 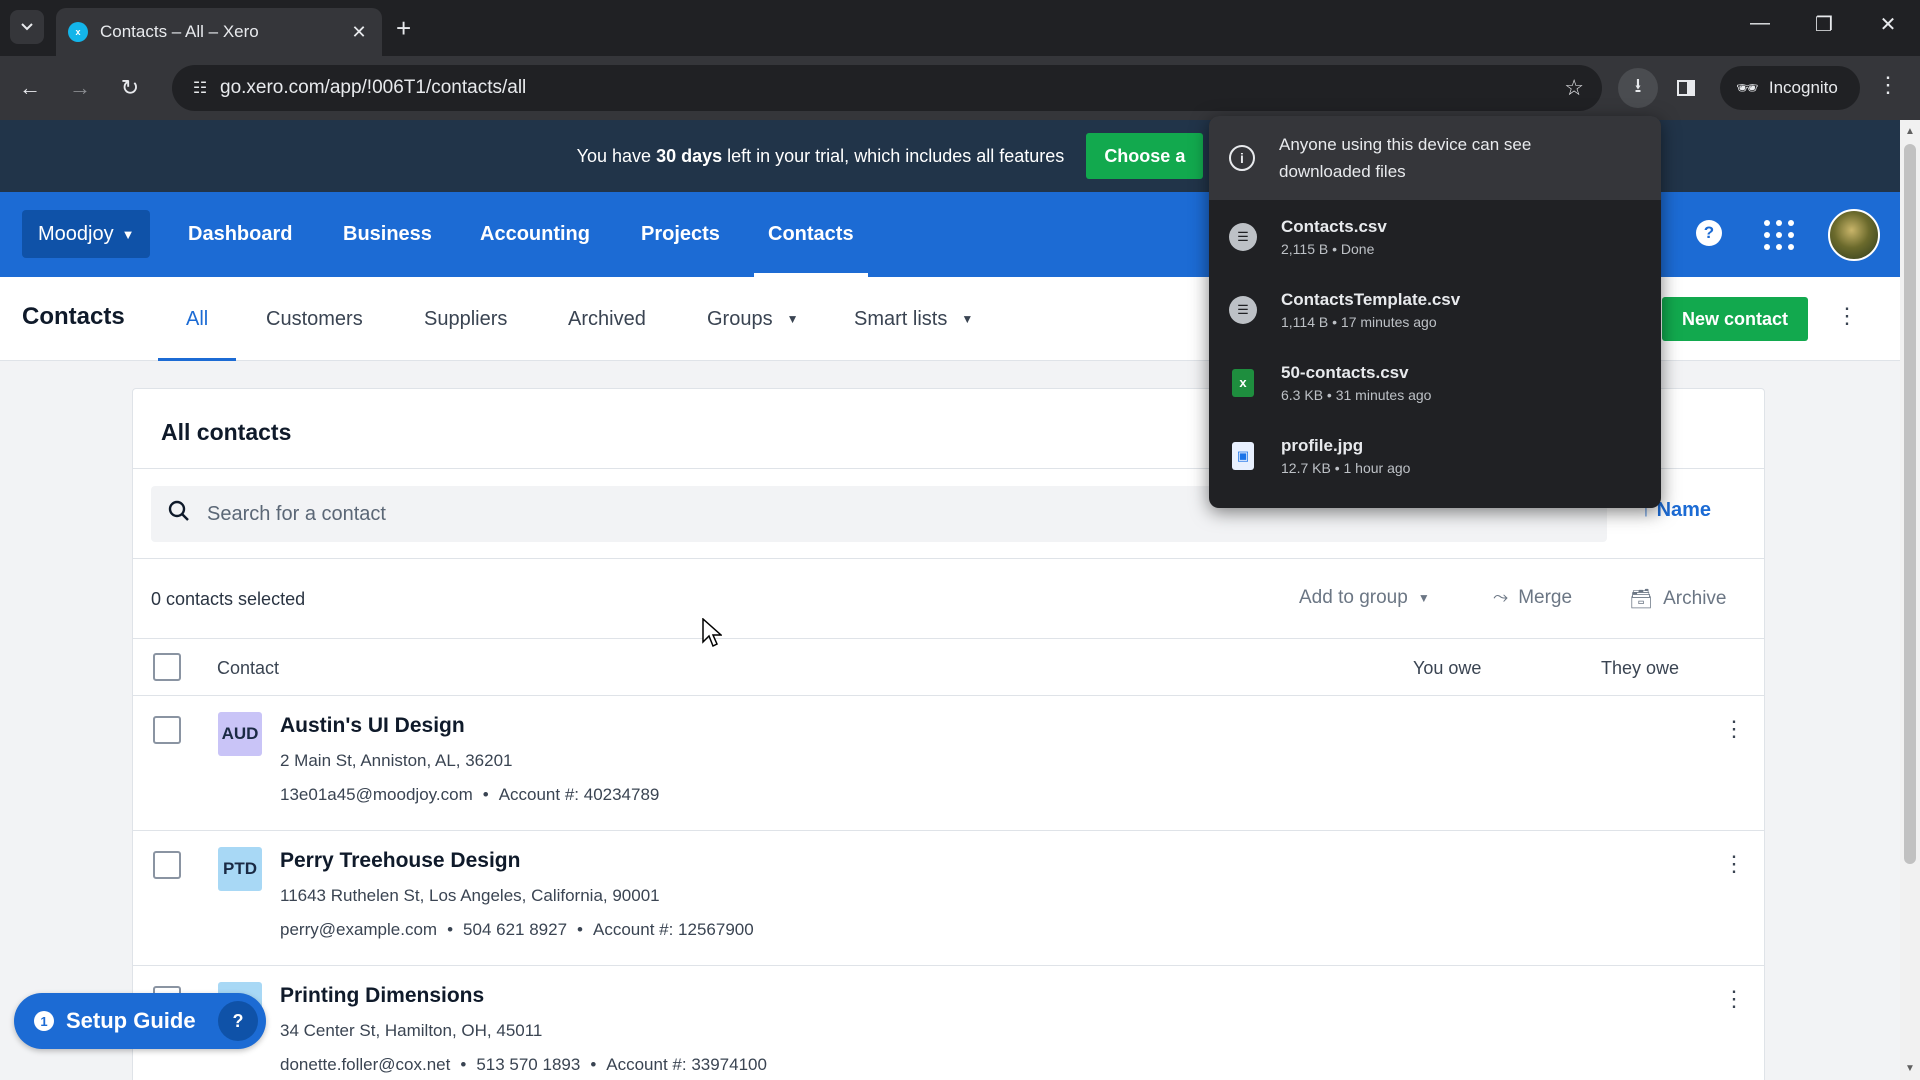 I want to click on download-item: ▣ profile.jpg 12.7 KB • 1 hour ago, so click(x=1435, y=455).